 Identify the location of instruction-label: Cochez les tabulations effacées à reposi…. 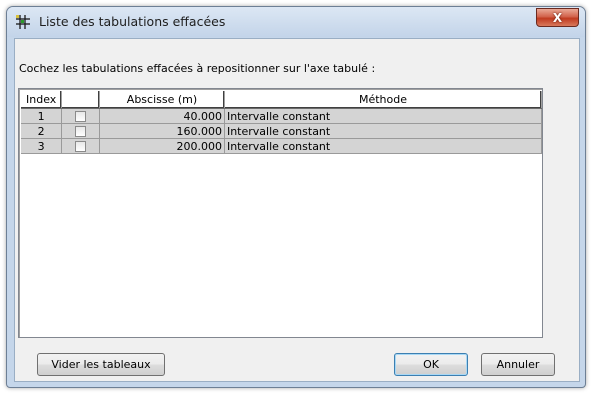
(197, 68).